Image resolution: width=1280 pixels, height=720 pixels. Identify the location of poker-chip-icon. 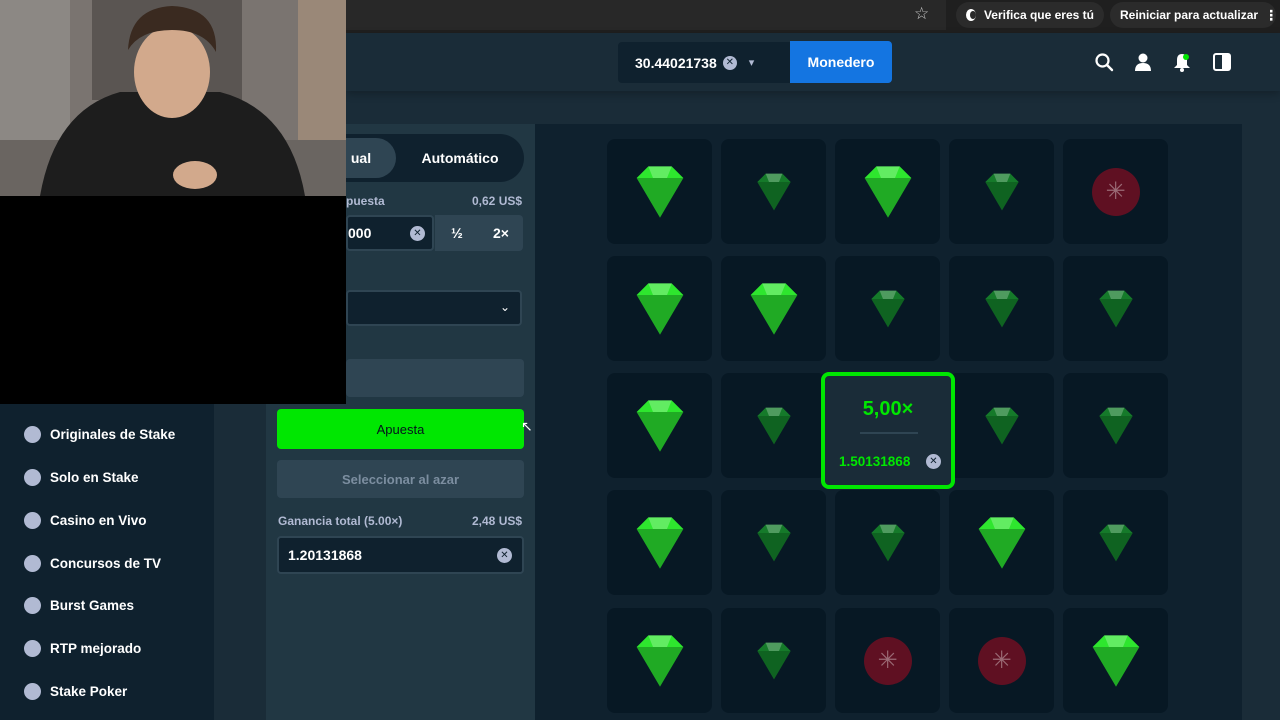
(32, 691).